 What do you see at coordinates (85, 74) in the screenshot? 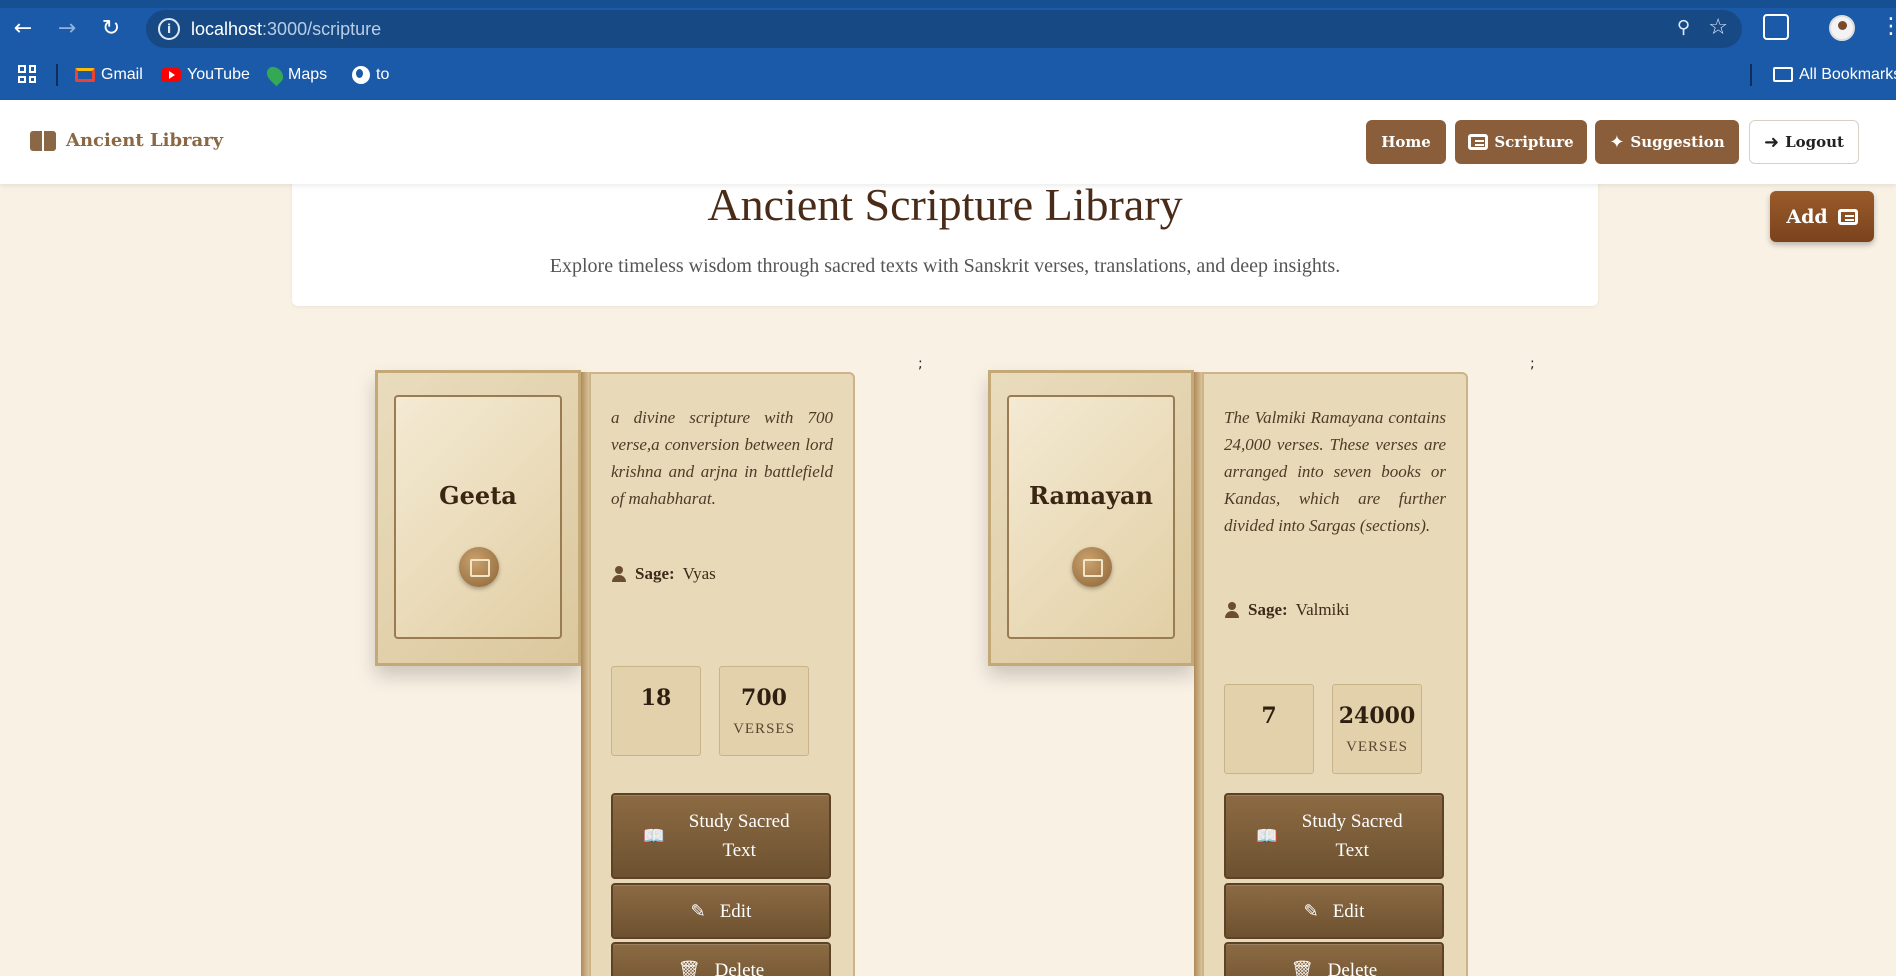
I see `gmail-icon` at bounding box center [85, 74].